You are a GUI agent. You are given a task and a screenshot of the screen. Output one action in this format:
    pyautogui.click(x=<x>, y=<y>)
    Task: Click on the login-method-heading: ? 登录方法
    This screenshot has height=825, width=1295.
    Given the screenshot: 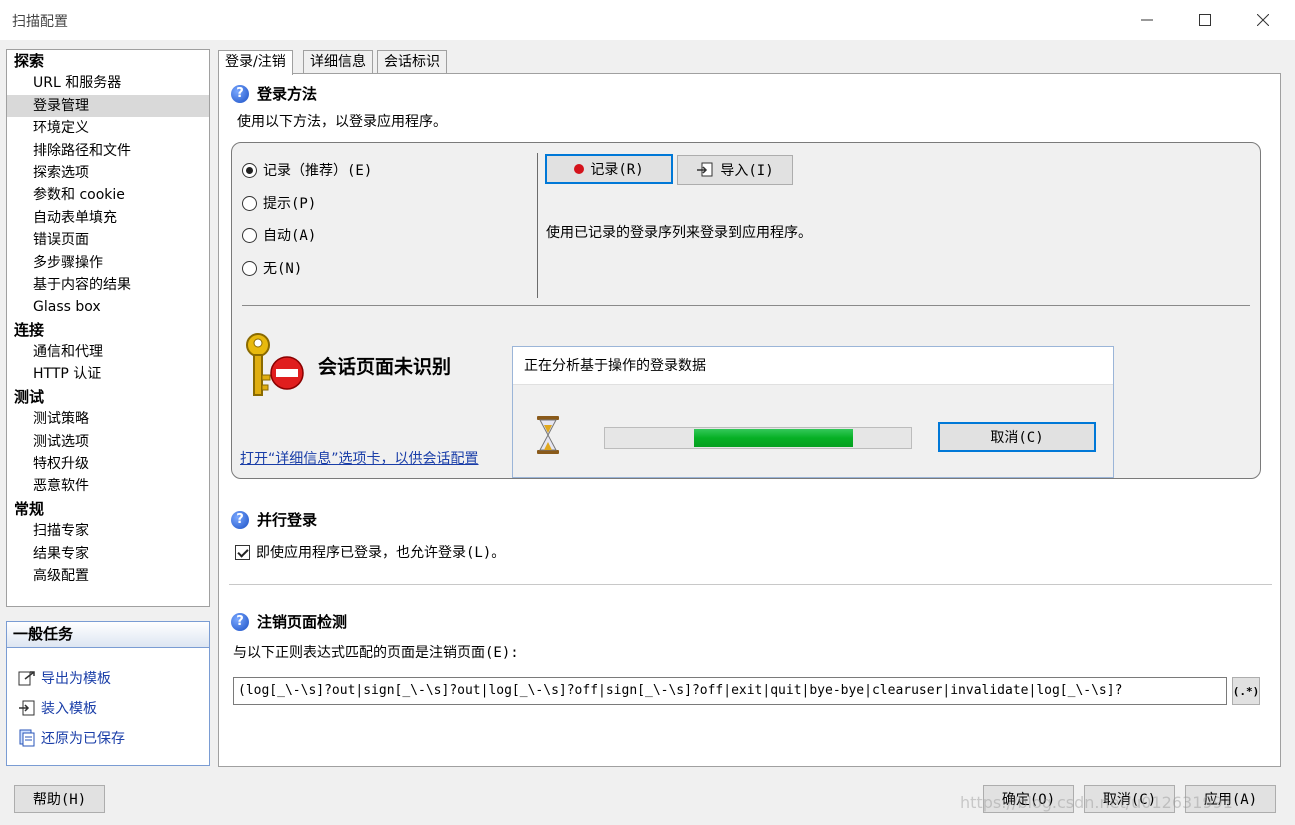 What is the action you would take?
    pyautogui.click(x=274, y=93)
    